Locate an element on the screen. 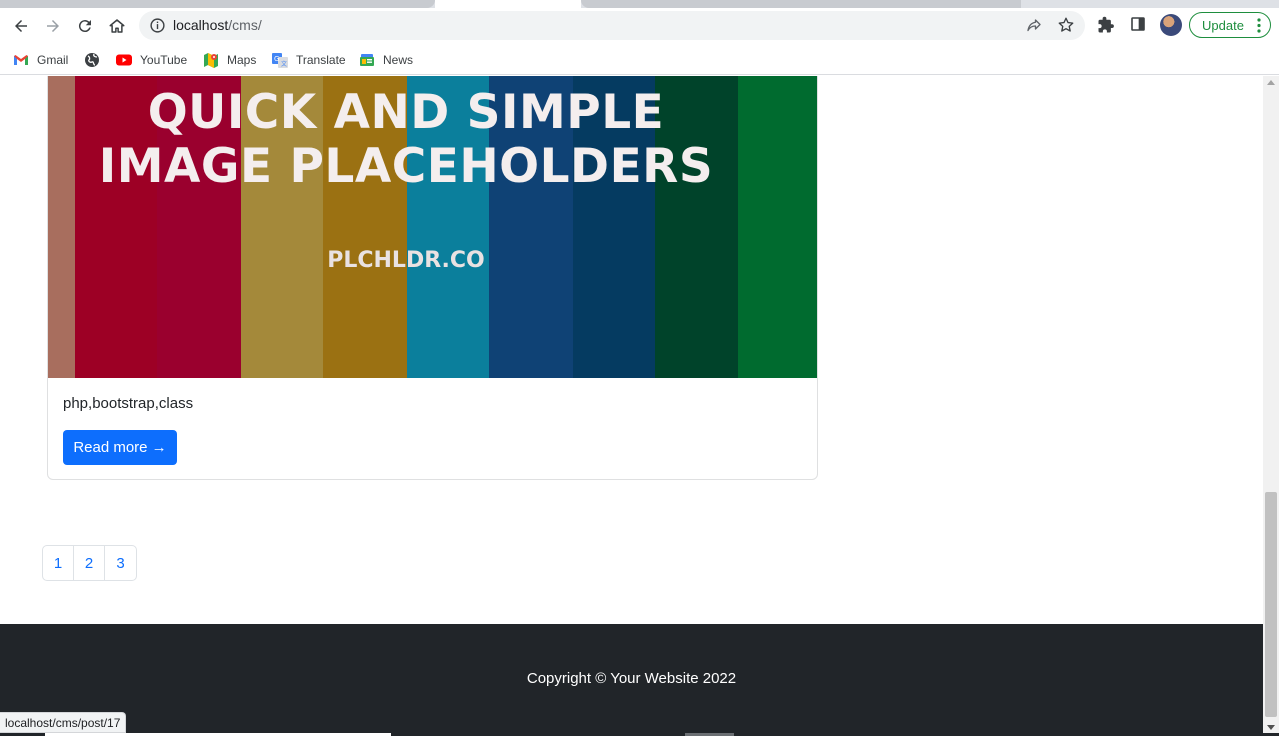 This screenshot has height=736, width=1279. update-button: Update is located at coordinates (1230, 25).